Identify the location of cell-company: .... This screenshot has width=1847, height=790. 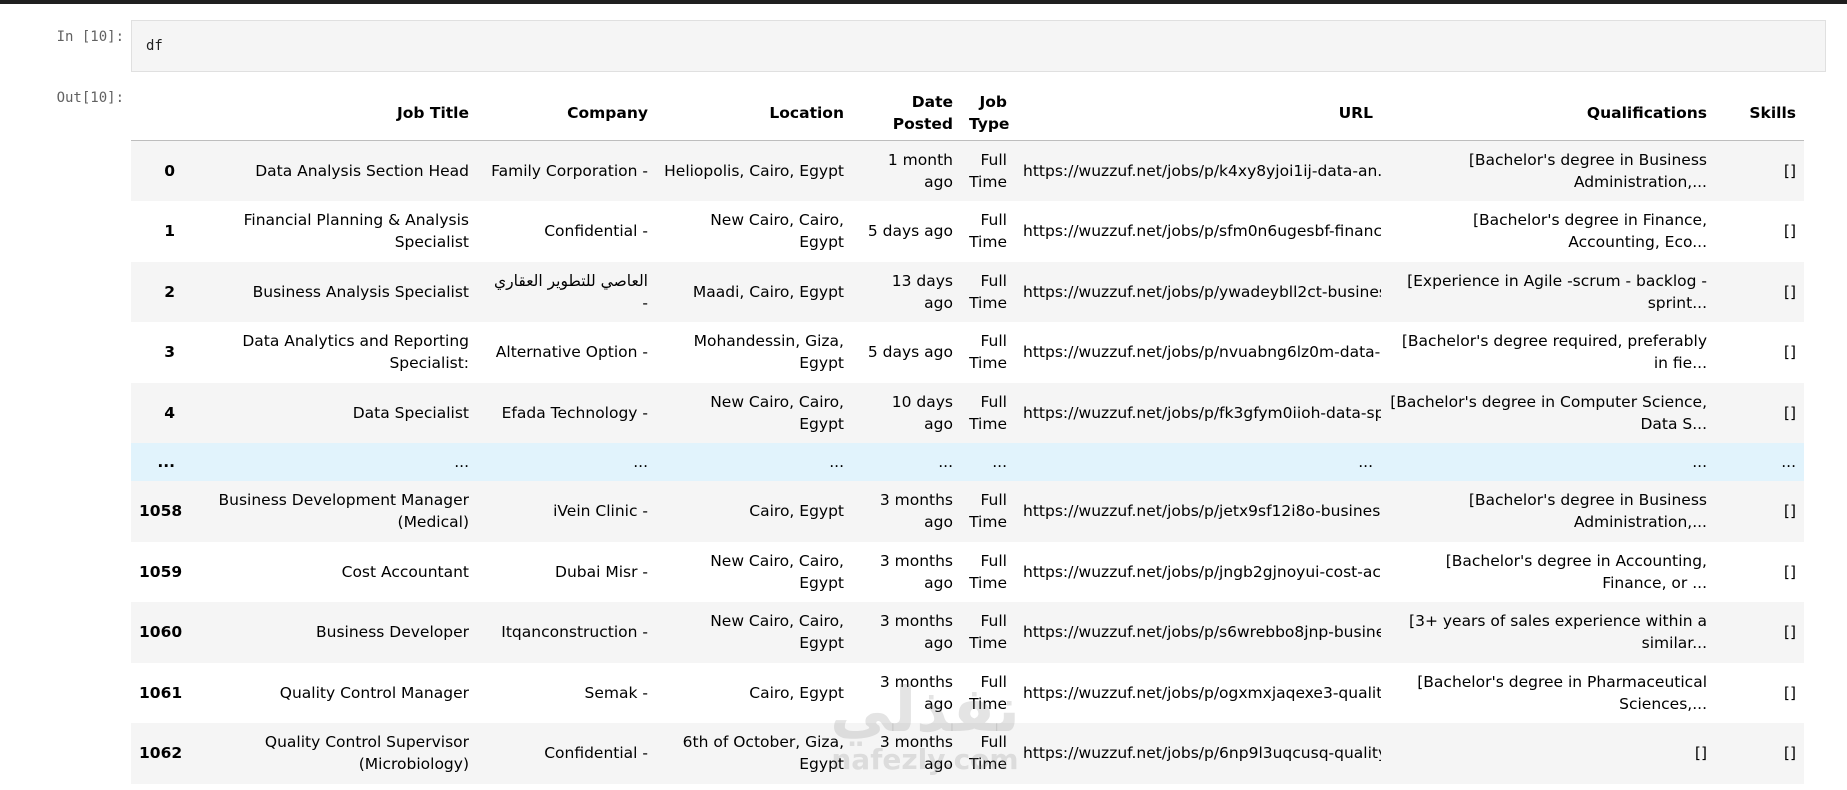
(640, 462).